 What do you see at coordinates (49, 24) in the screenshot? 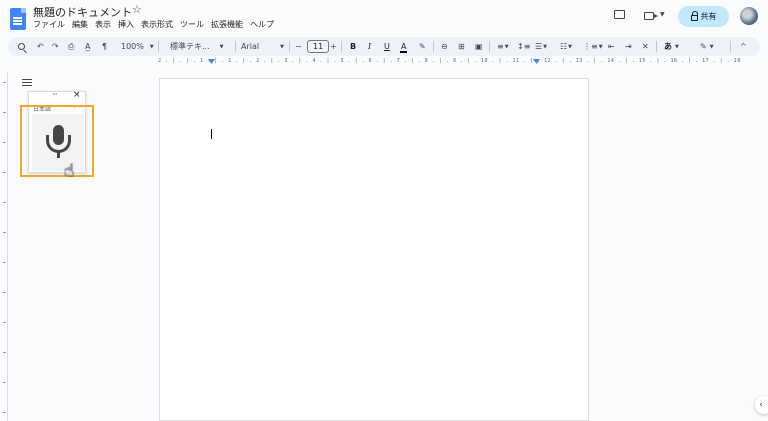
I see `menu-file: ファイル` at bounding box center [49, 24].